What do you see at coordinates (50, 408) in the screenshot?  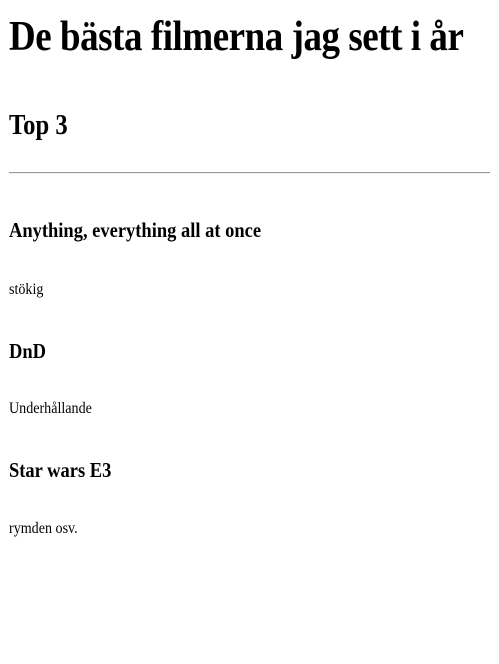 I see `movie-description: Underhållande` at bounding box center [50, 408].